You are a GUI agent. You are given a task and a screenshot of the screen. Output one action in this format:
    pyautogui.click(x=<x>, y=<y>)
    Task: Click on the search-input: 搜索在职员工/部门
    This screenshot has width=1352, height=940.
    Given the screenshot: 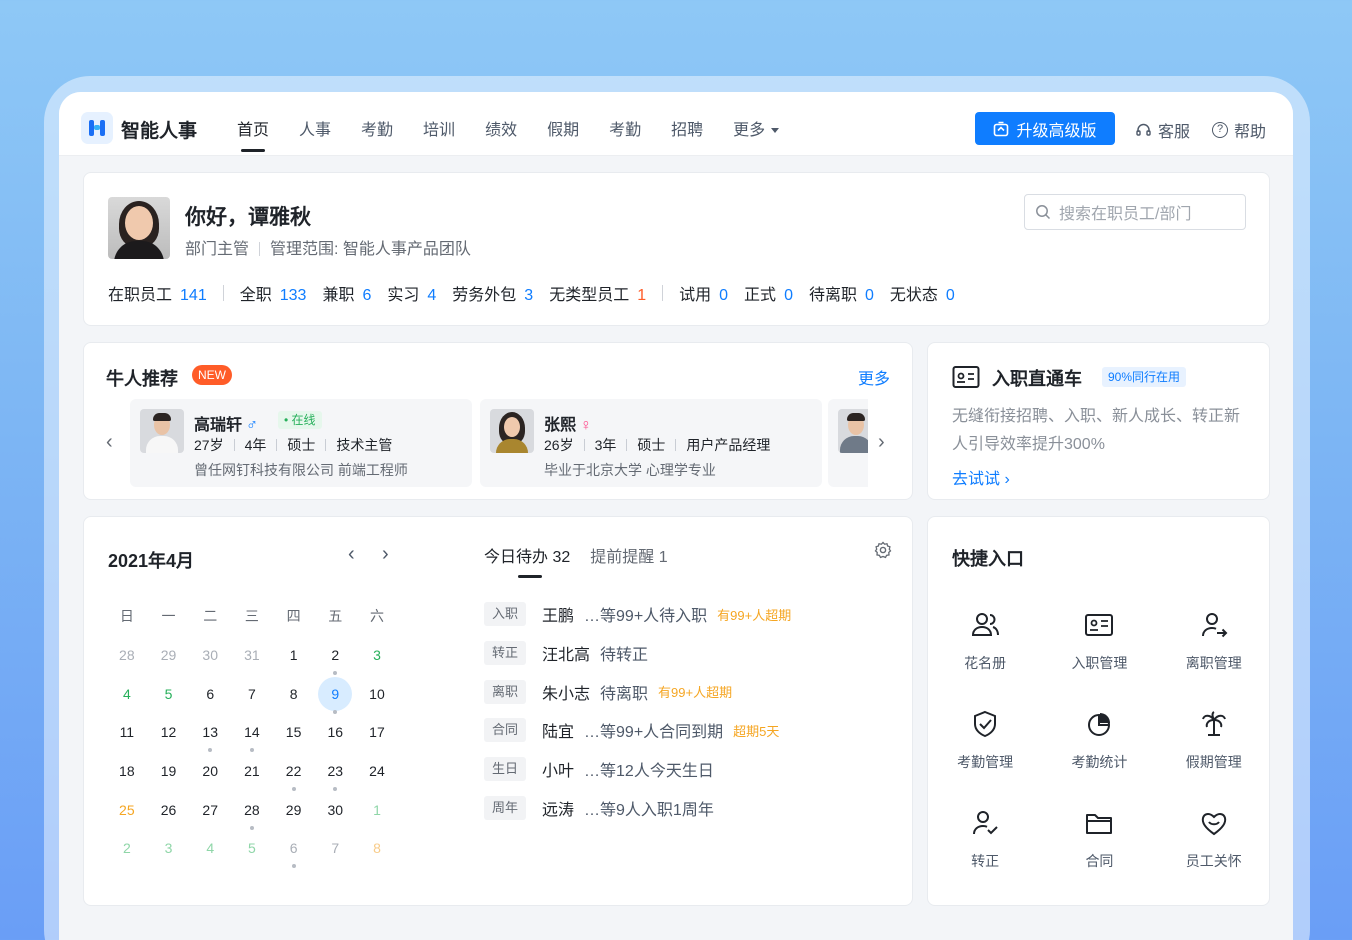 What is the action you would take?
    pyautogui.click(x=1135, y=212)
    